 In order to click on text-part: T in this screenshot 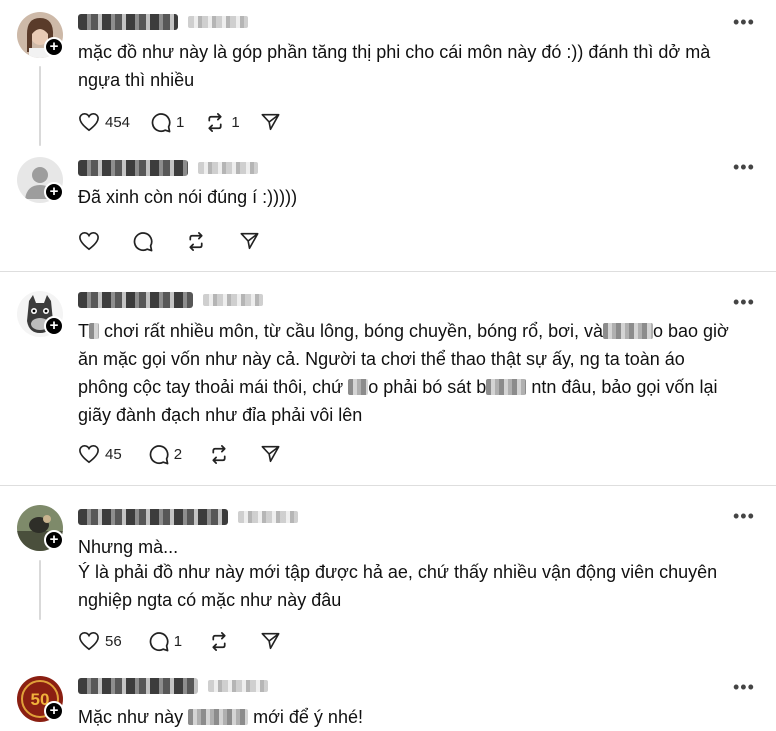, I will do `click(83, 331)`.